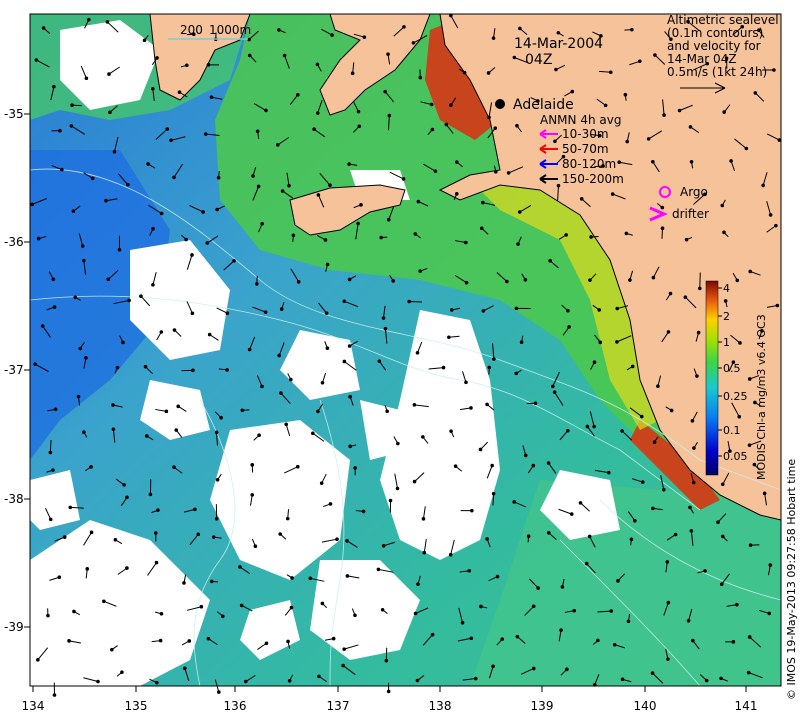 Image resolution: width=800 pixels, height=720 pixels. I want to click on colorbar-tick-label: 1, so click(726, 342).